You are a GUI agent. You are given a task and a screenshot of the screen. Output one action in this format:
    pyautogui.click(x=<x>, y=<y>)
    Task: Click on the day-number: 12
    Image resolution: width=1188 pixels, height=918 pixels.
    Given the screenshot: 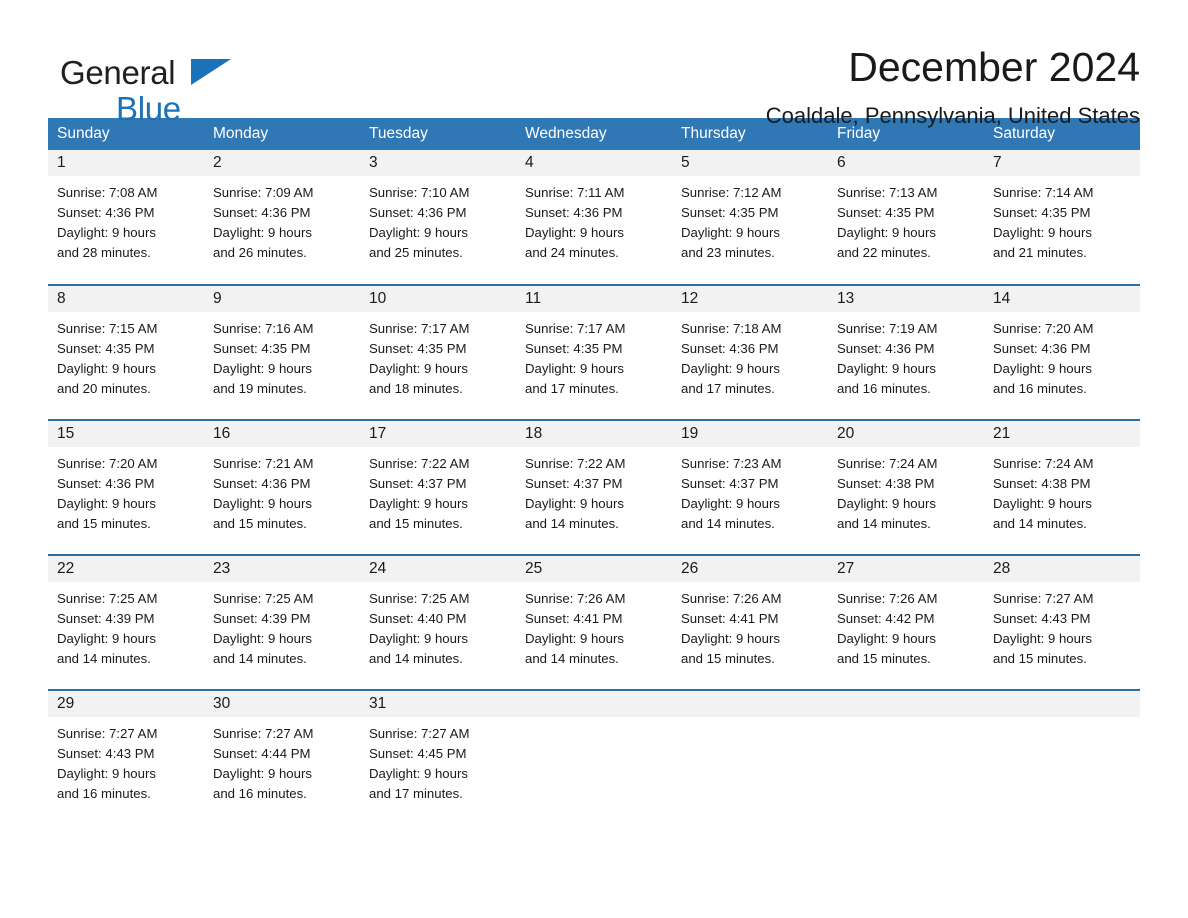 What is the action you would take?
    pyautogui.click(x=750, y=299)
    